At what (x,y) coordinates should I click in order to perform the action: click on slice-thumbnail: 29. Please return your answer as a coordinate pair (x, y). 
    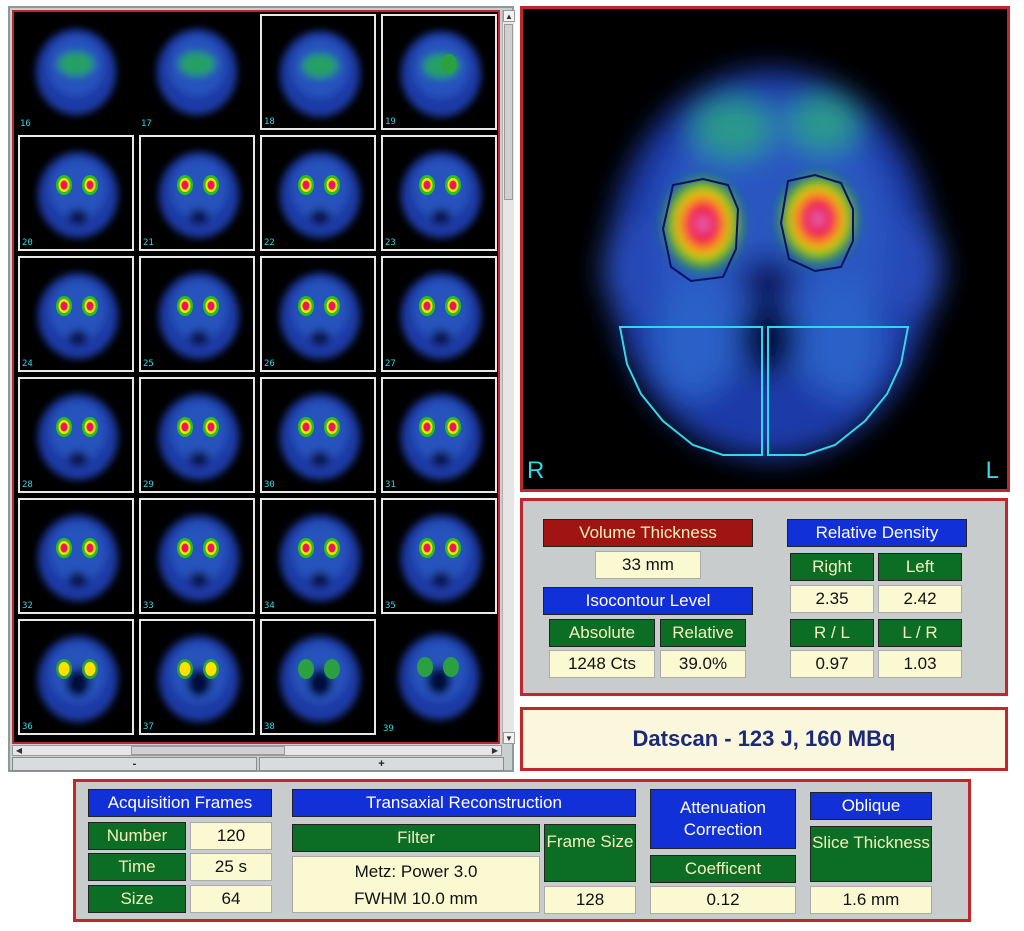
    Looking at the image, I should click on (197, 435).